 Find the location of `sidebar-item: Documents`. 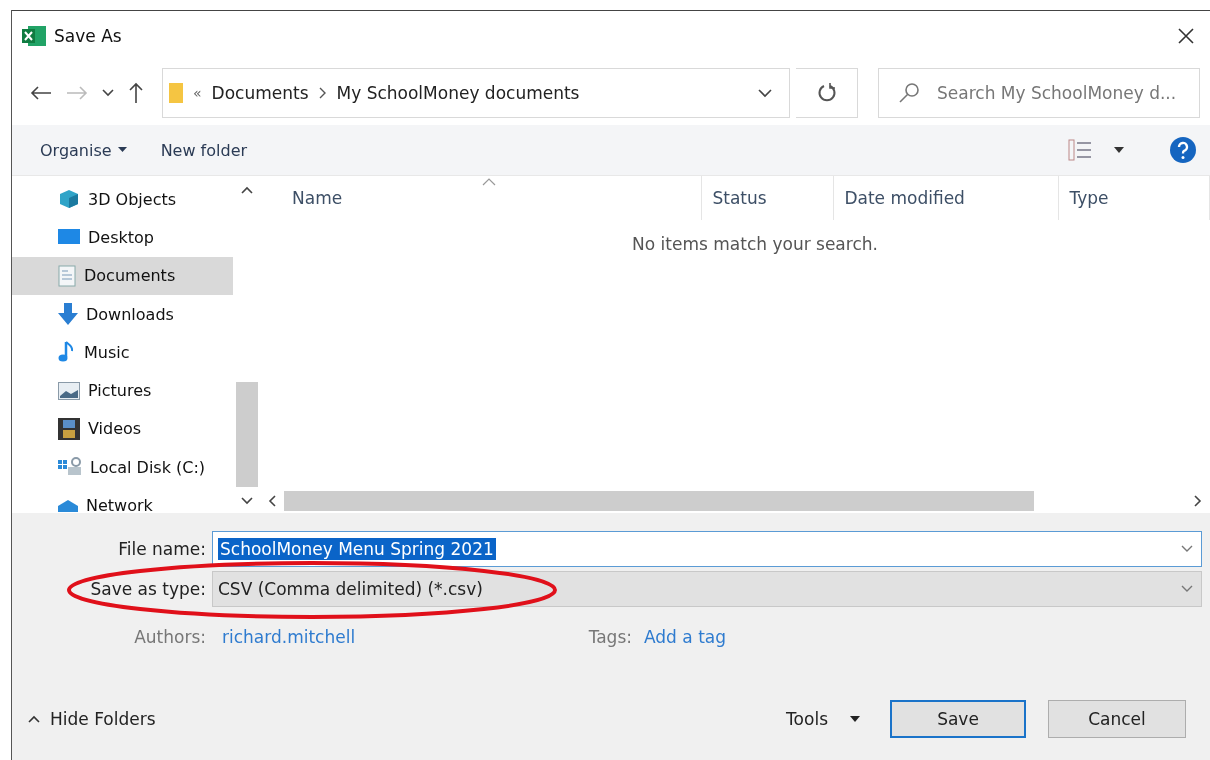

sidebar-item: Documents is located at coordinates (122, 275).